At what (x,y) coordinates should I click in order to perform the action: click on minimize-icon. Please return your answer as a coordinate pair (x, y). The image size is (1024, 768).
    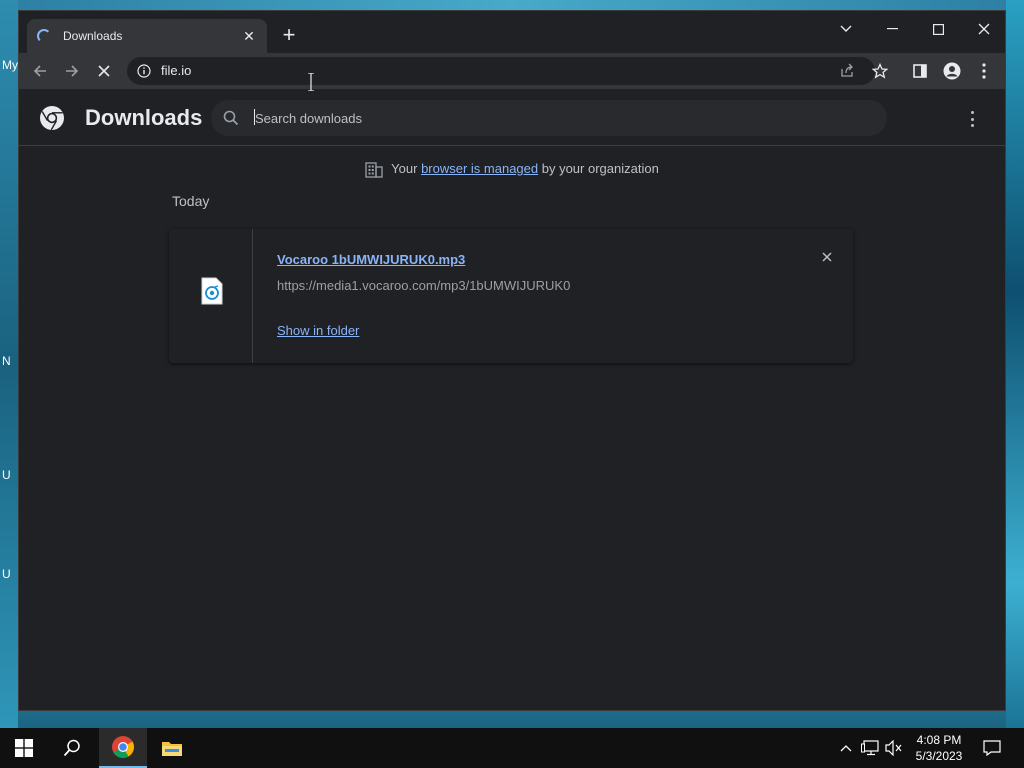
    Looking at the image, I should click on (892, 29).